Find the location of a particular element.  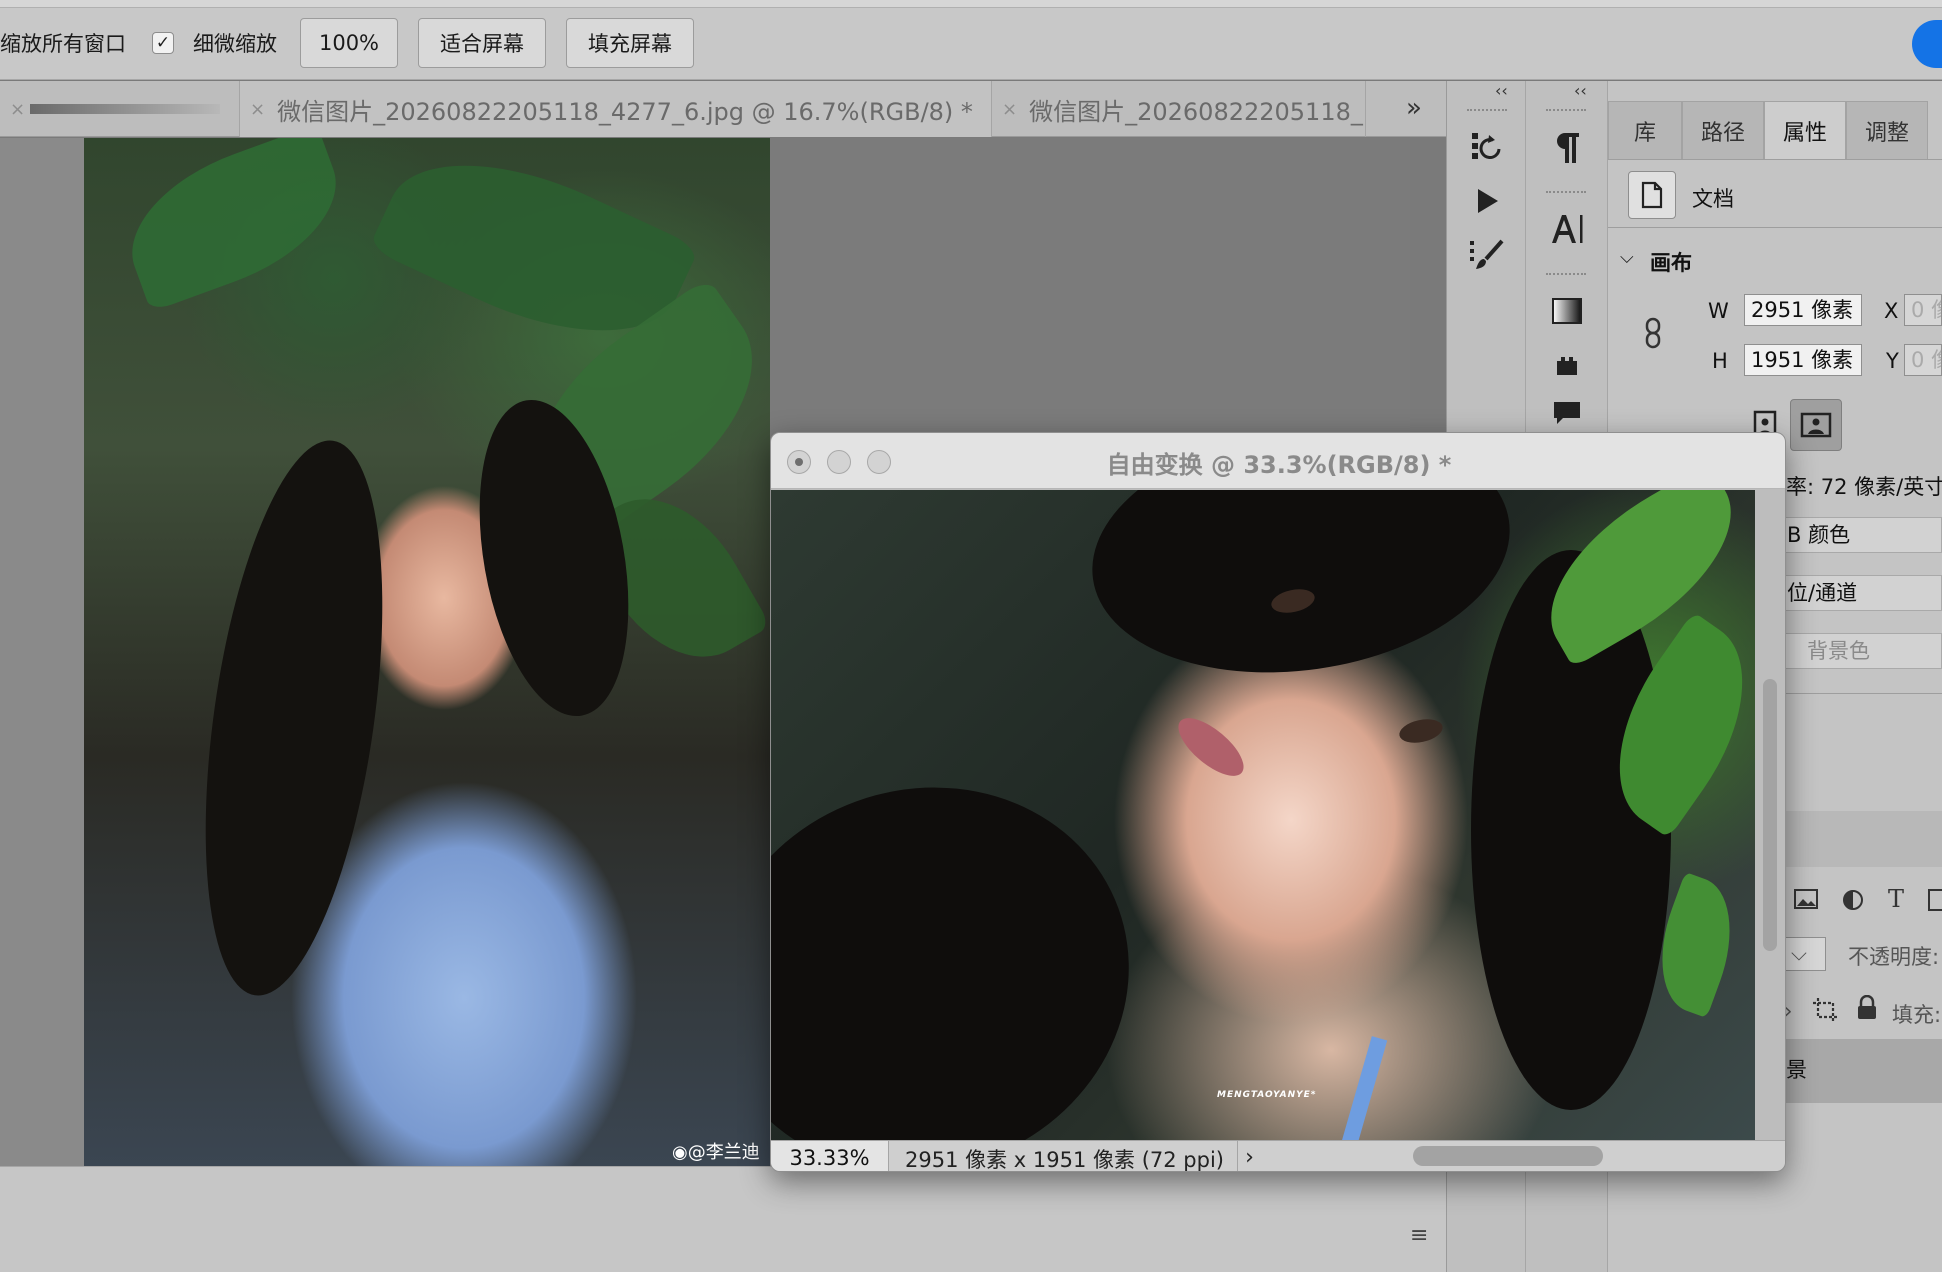

fit-screen-button: 适合屏幕 is located at coordinates (482, 43).